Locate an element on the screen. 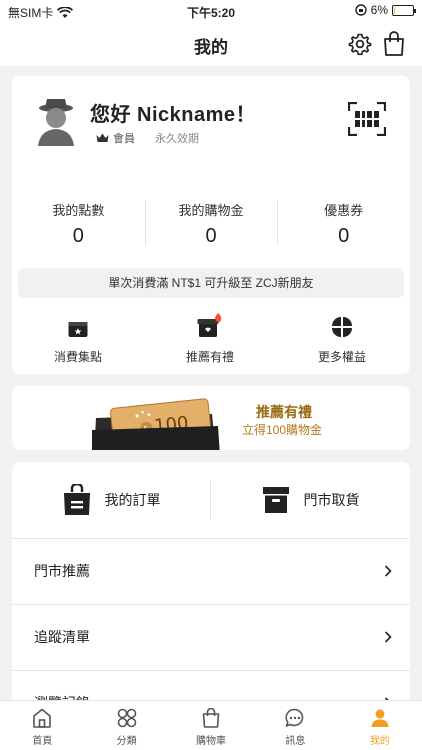  quick-link-label: 消費集點 is located at coordinates (77, 357).